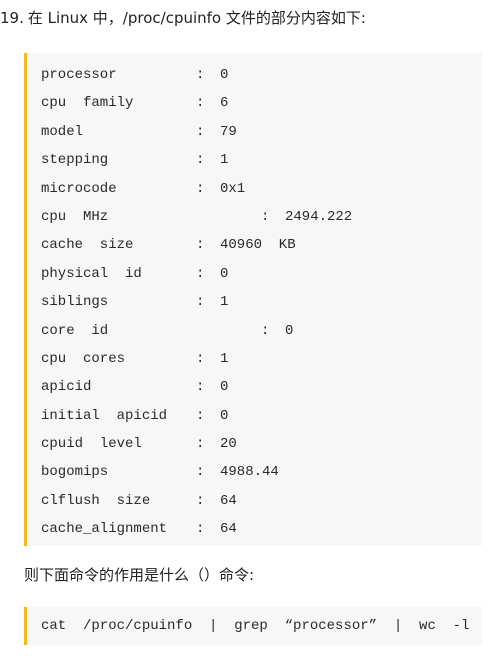 The height and width of the screenshot is (671, 495). Describe the element at coordinates (254, 416) in the screenshot. I see `code-line-initial-apicid: initial apicid : 0` at that location.